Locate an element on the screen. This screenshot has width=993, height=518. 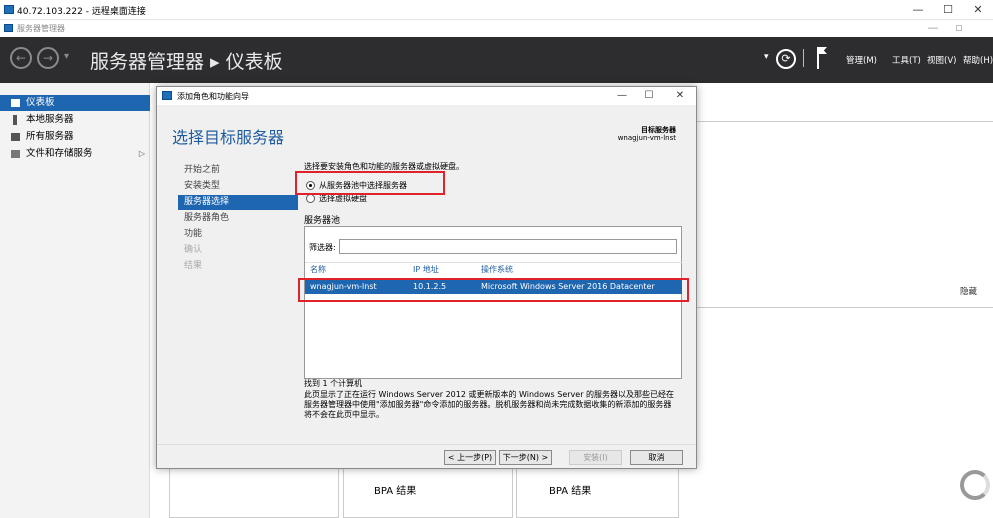
back-button: ← is located at coordinates (21, 58).